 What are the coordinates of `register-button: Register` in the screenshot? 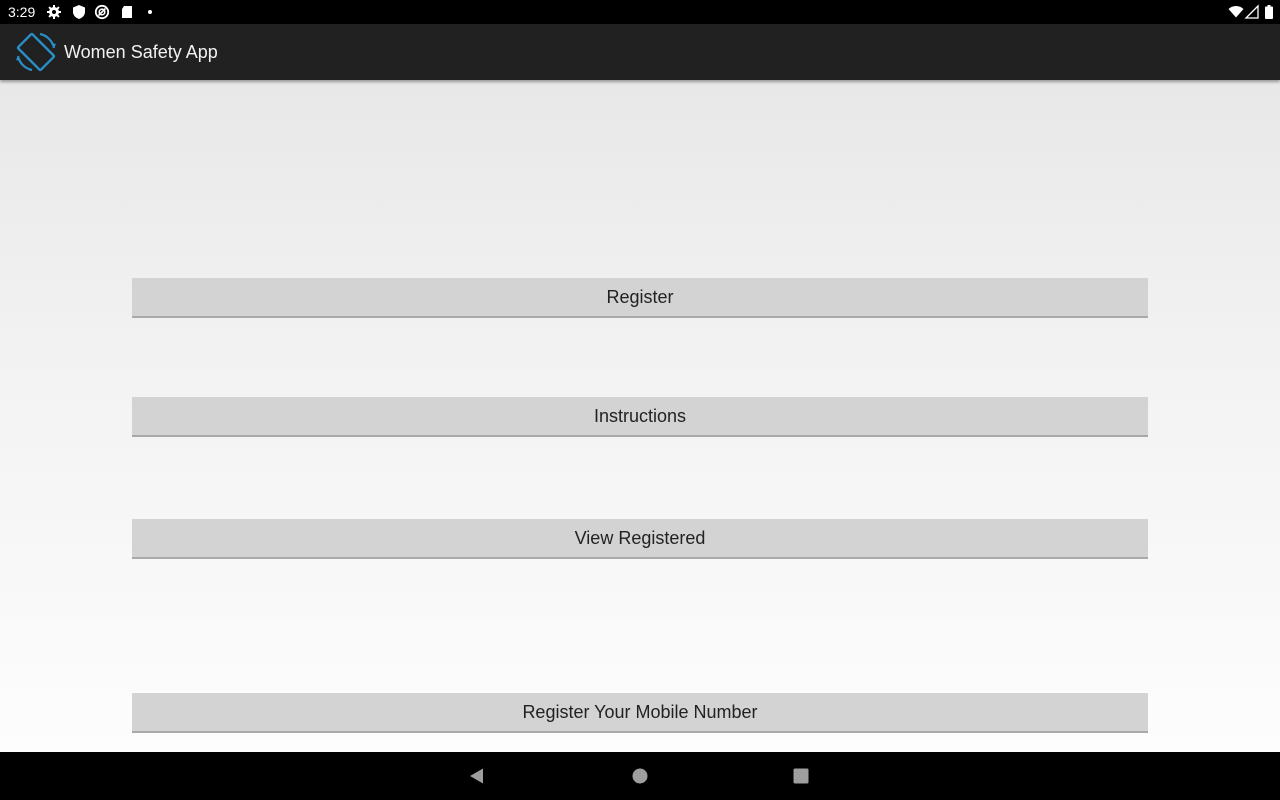 It's located at (640, 298).